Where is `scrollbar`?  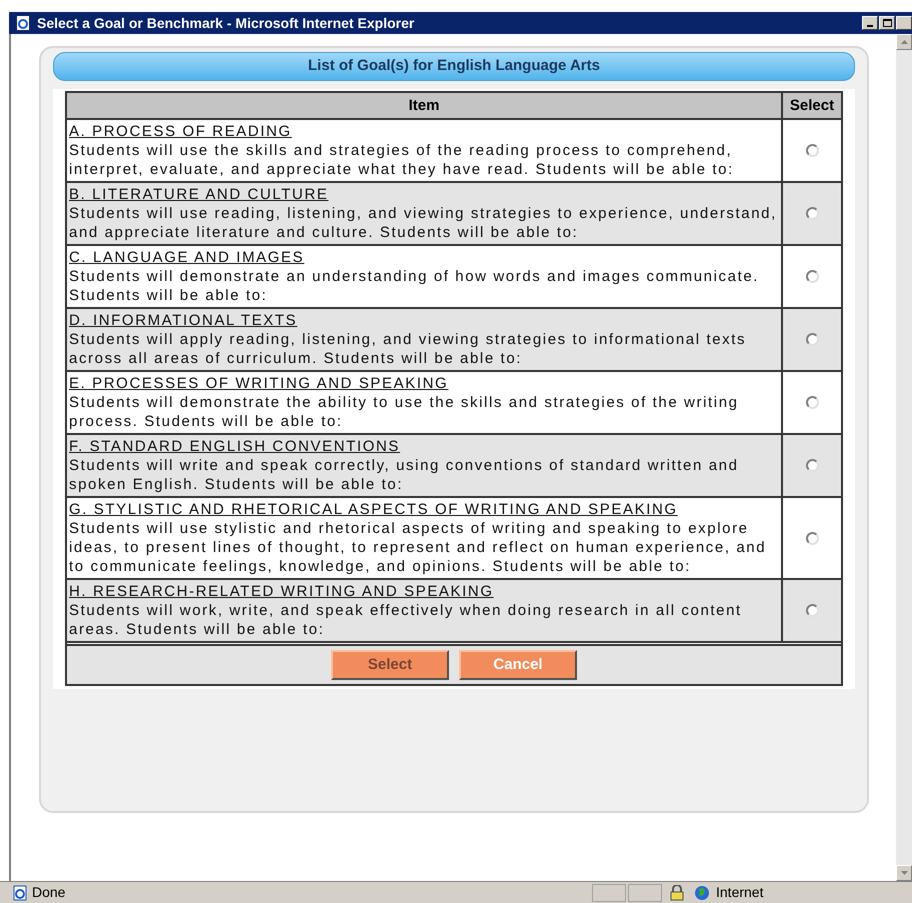
scrollbar is located at coordinates (904, 457).